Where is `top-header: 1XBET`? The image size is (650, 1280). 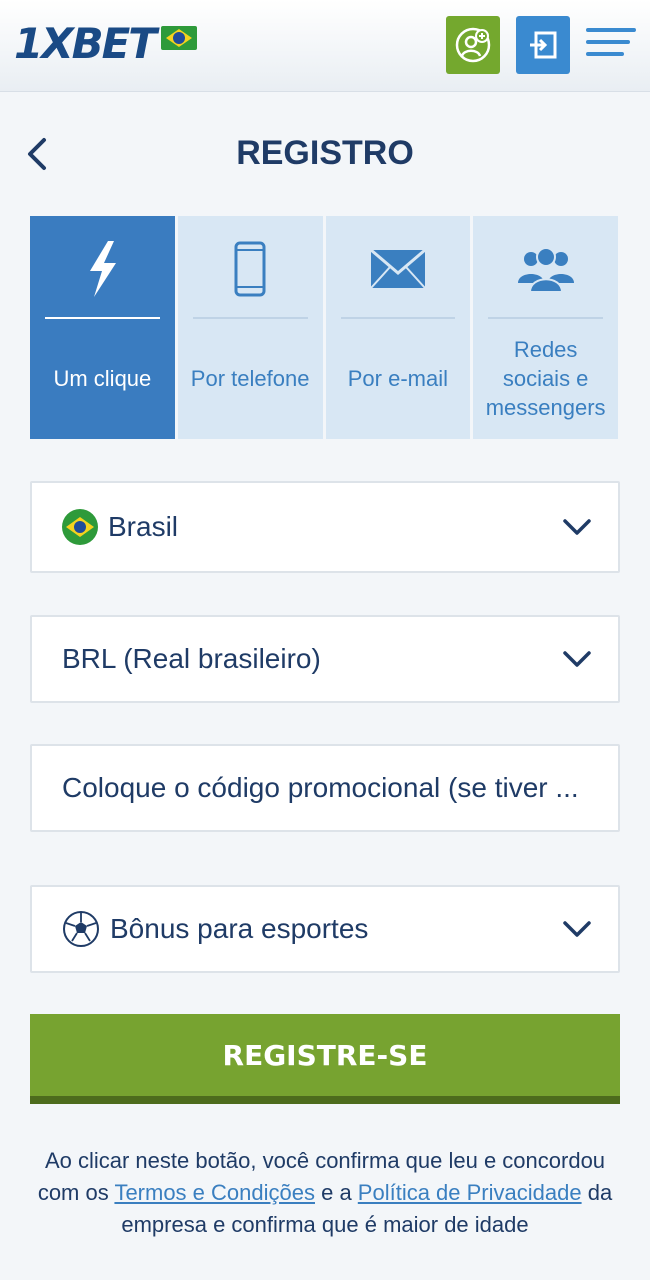
top-header: 1XBET is located at coordinates (325, 46).